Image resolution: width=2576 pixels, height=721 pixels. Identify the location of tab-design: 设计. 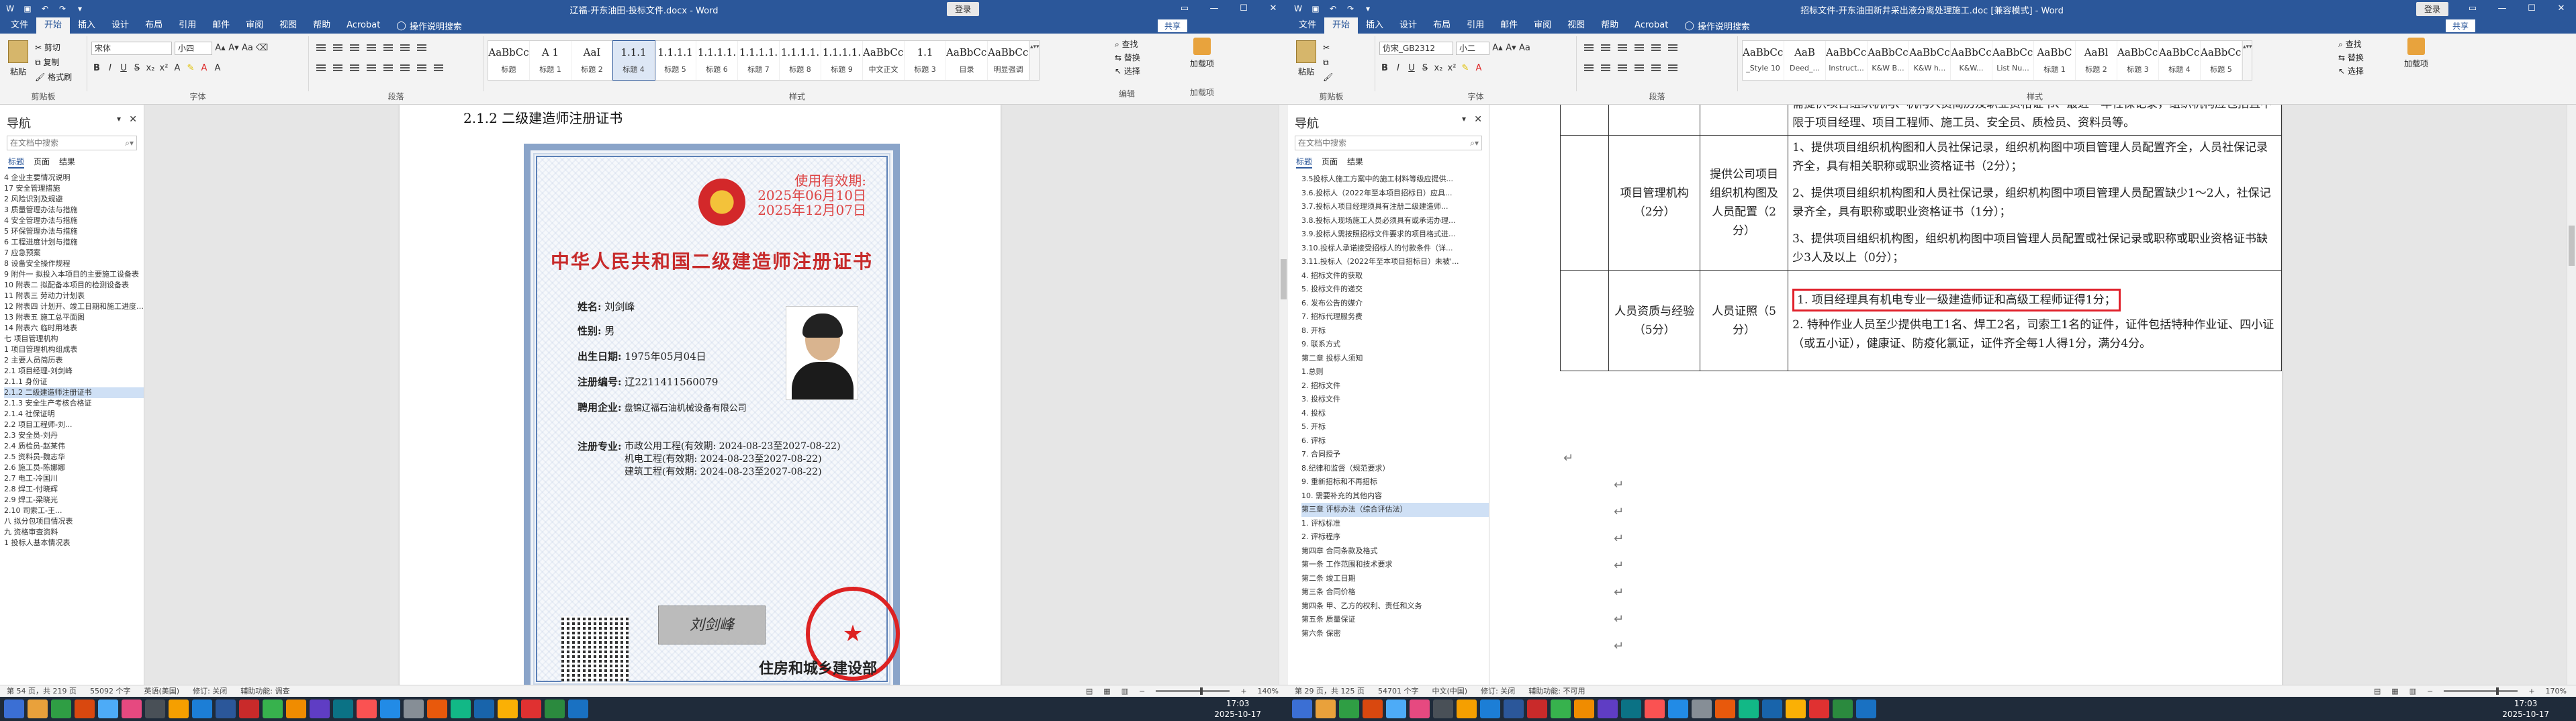
(1408, 26).